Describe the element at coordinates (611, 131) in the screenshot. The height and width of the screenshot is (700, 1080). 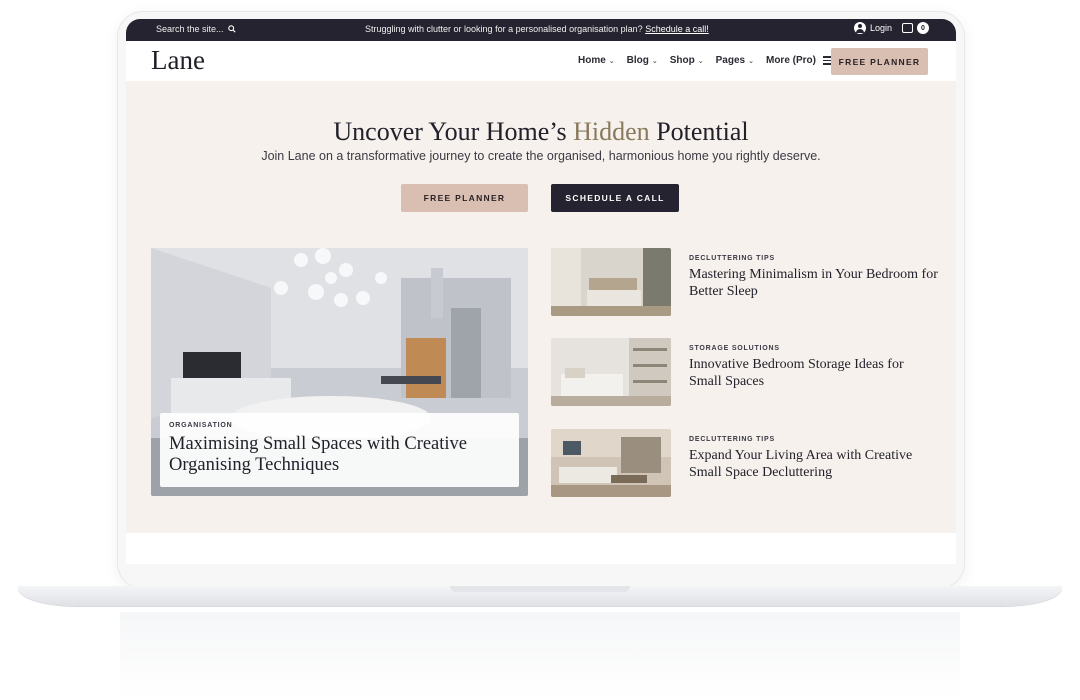
I see `hero-title-accent: Hidden` at that location.